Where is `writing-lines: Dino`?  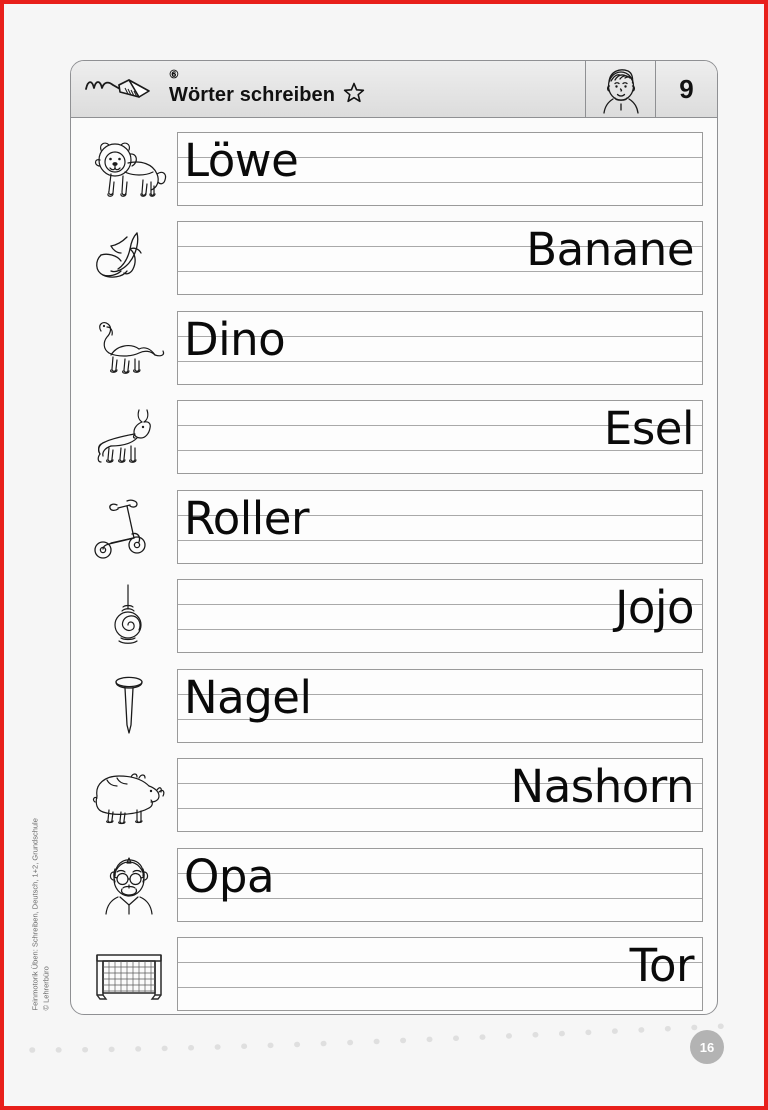
writing-lines: Dino is located at coordinates (440, 347).